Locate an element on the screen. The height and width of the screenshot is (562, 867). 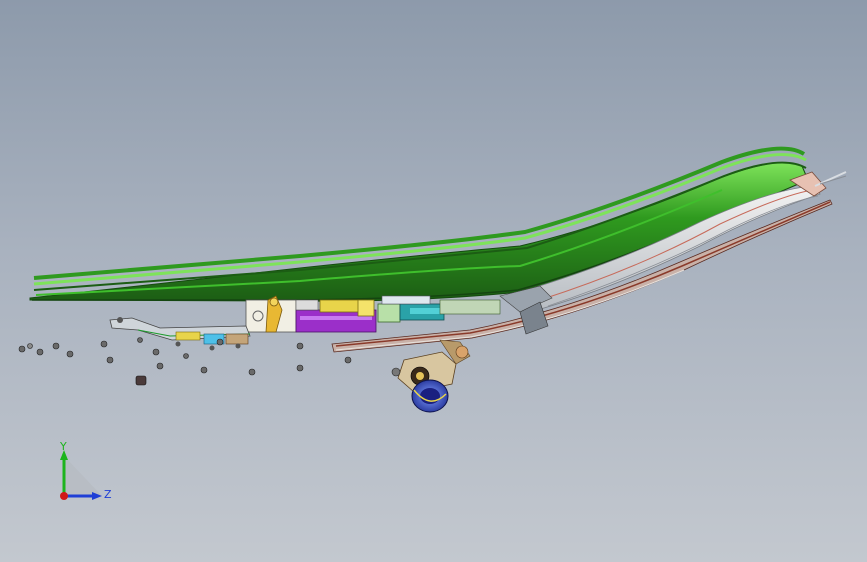
drive-motor-unit is located at coordinates (431, 376).